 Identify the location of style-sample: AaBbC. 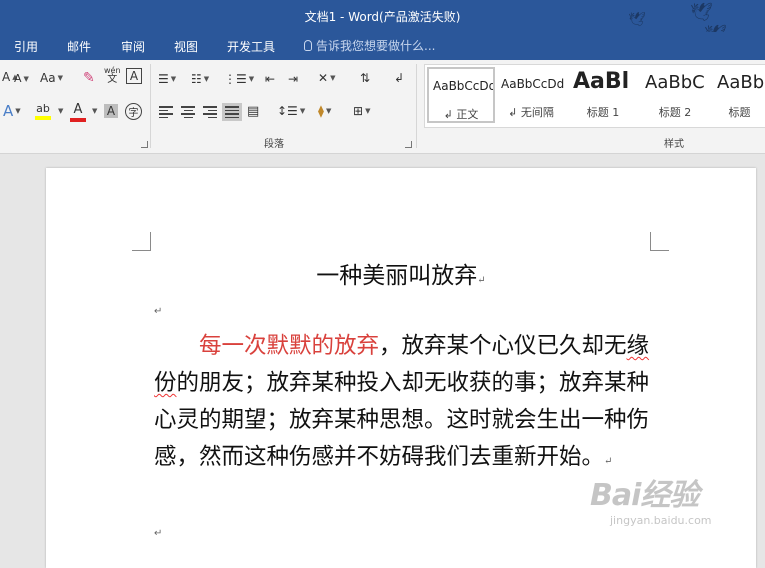
(675, 82).